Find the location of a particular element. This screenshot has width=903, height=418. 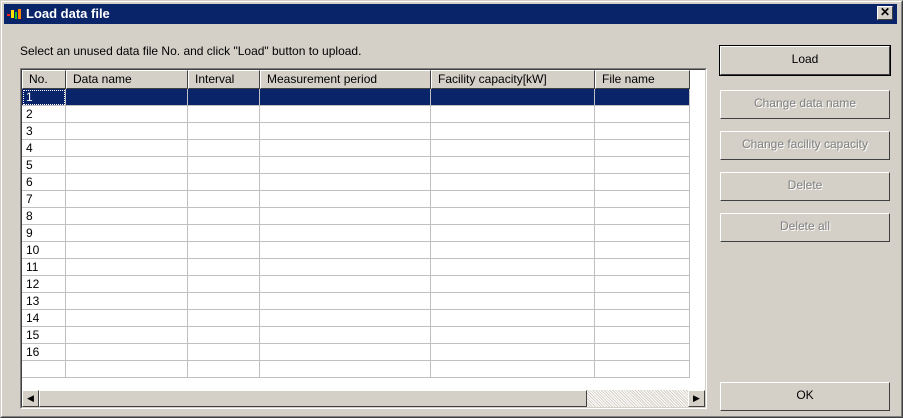

ok-button: OK is located at coordinates (805, 396).